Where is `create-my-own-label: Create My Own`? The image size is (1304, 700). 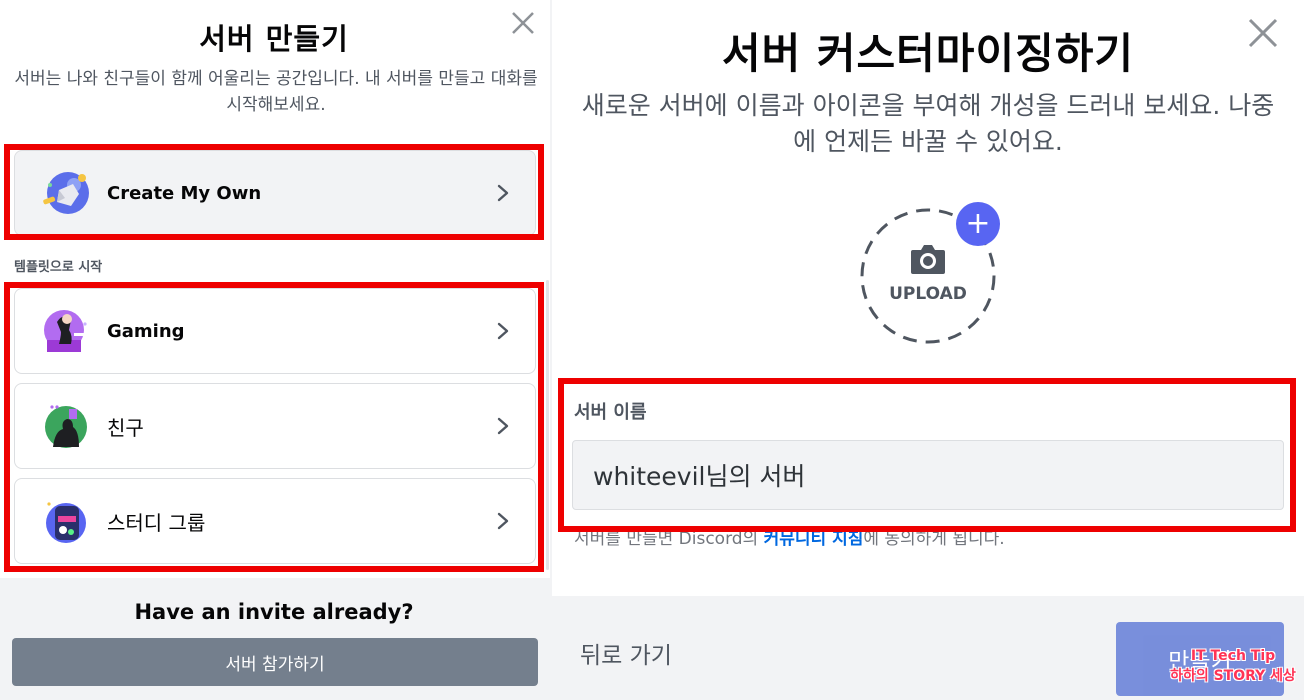 create-my-own-label: Create My Own is located at coordinates (184, 193).